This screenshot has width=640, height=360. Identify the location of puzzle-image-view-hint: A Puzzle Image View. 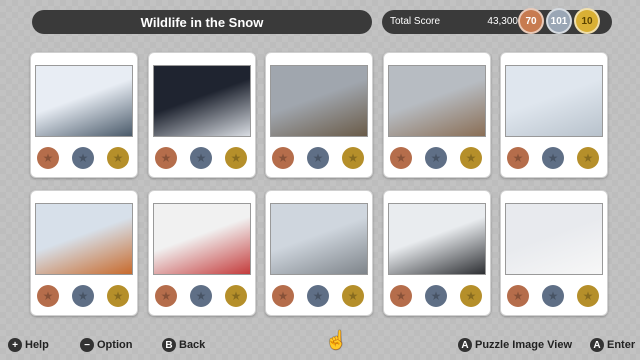
(515, 345).